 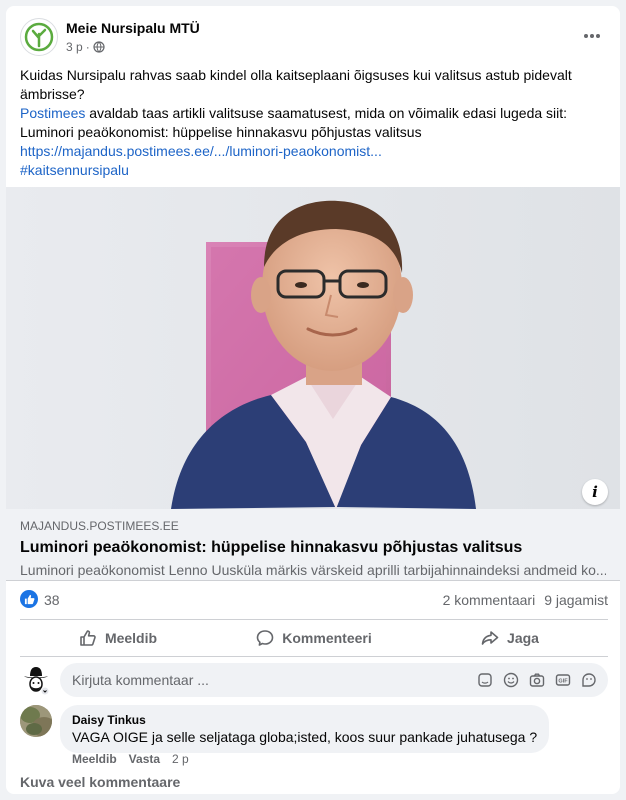 What do you see at coordinates (489, 600) in the screenshot?
I see `comment-count: 2 kommentaari` at bounding box center [489, 600].